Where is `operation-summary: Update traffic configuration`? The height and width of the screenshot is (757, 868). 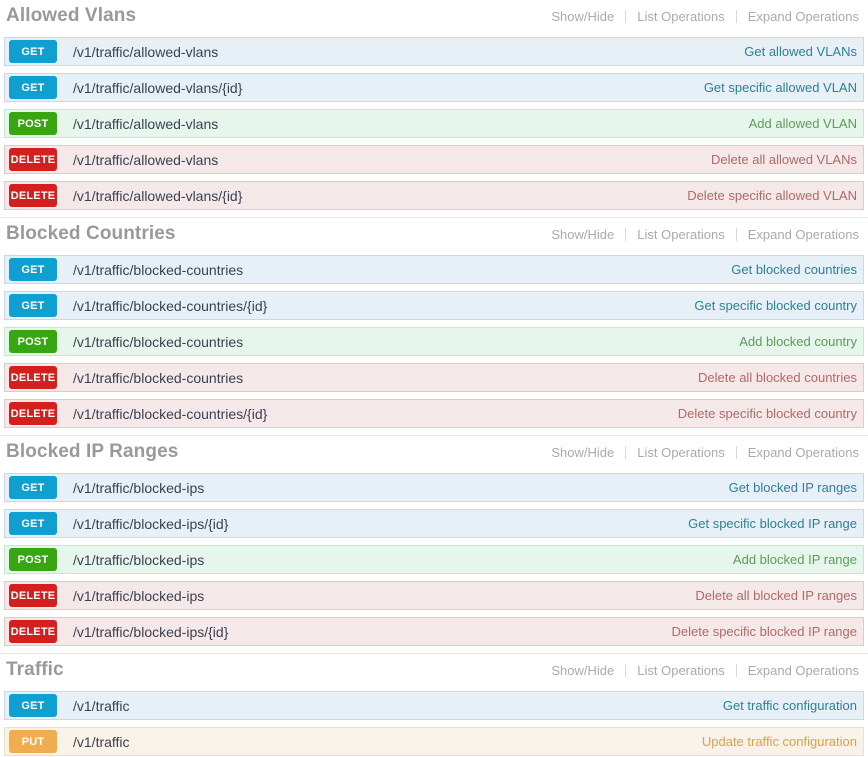
operation-summary: Update traffic configuration is located at coordinates (779, 741).